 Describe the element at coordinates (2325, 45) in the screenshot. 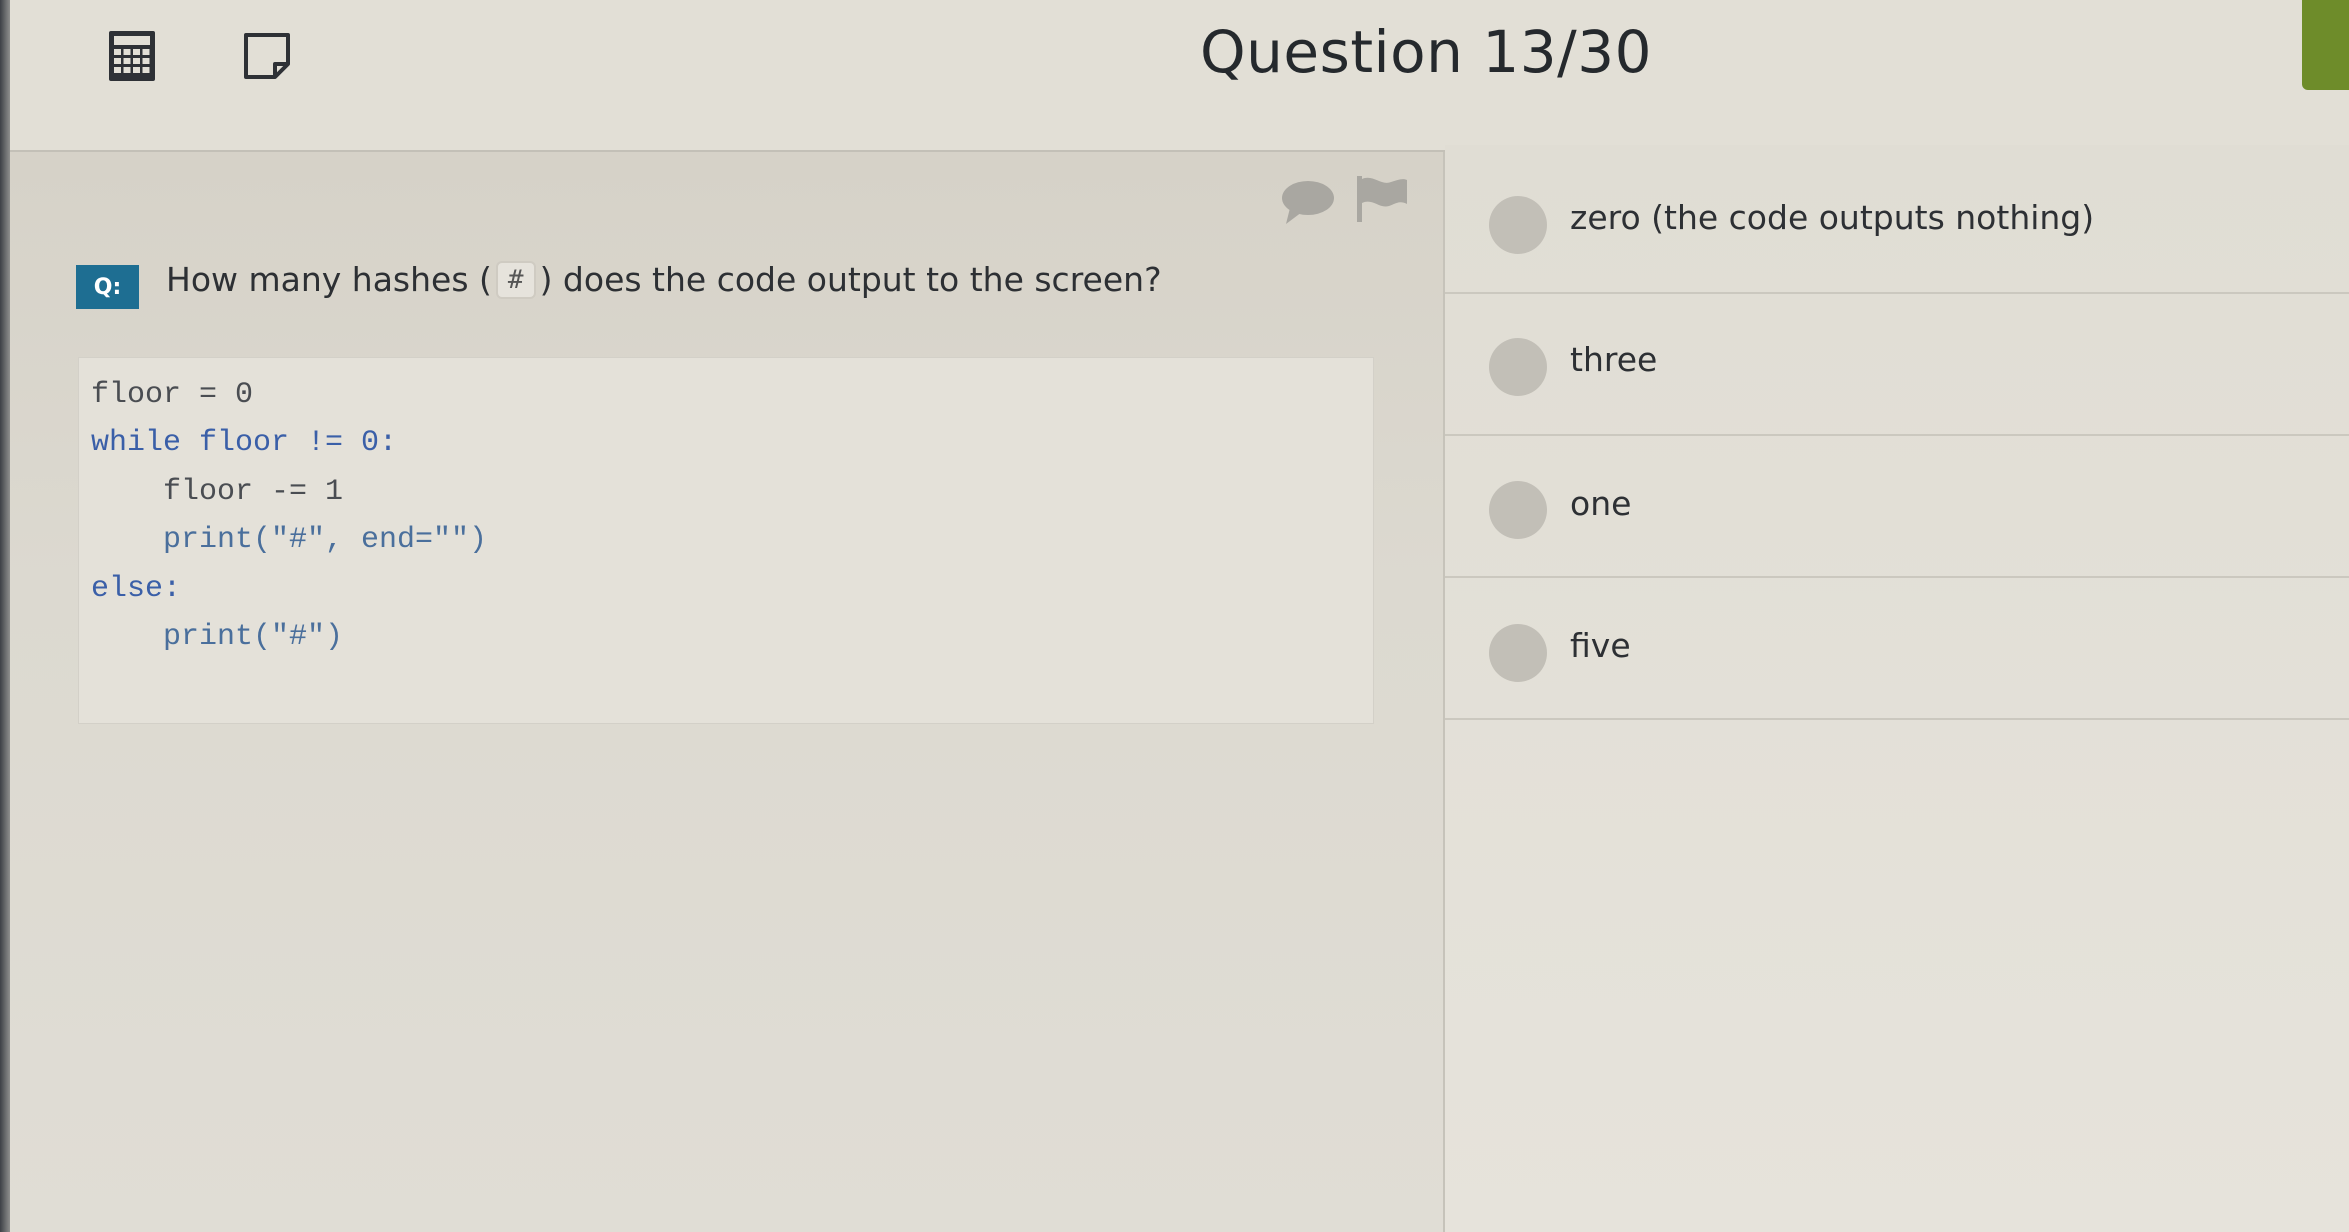

I see `next-button` at that location.